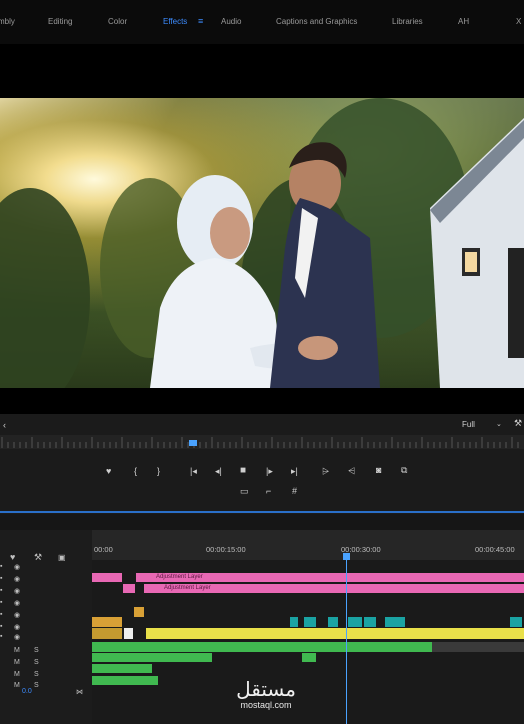  What do you see at coordinates (269, 471) in the screenshot?
I see `step-forward-icon: |▸` at bounding box center [269, 471].